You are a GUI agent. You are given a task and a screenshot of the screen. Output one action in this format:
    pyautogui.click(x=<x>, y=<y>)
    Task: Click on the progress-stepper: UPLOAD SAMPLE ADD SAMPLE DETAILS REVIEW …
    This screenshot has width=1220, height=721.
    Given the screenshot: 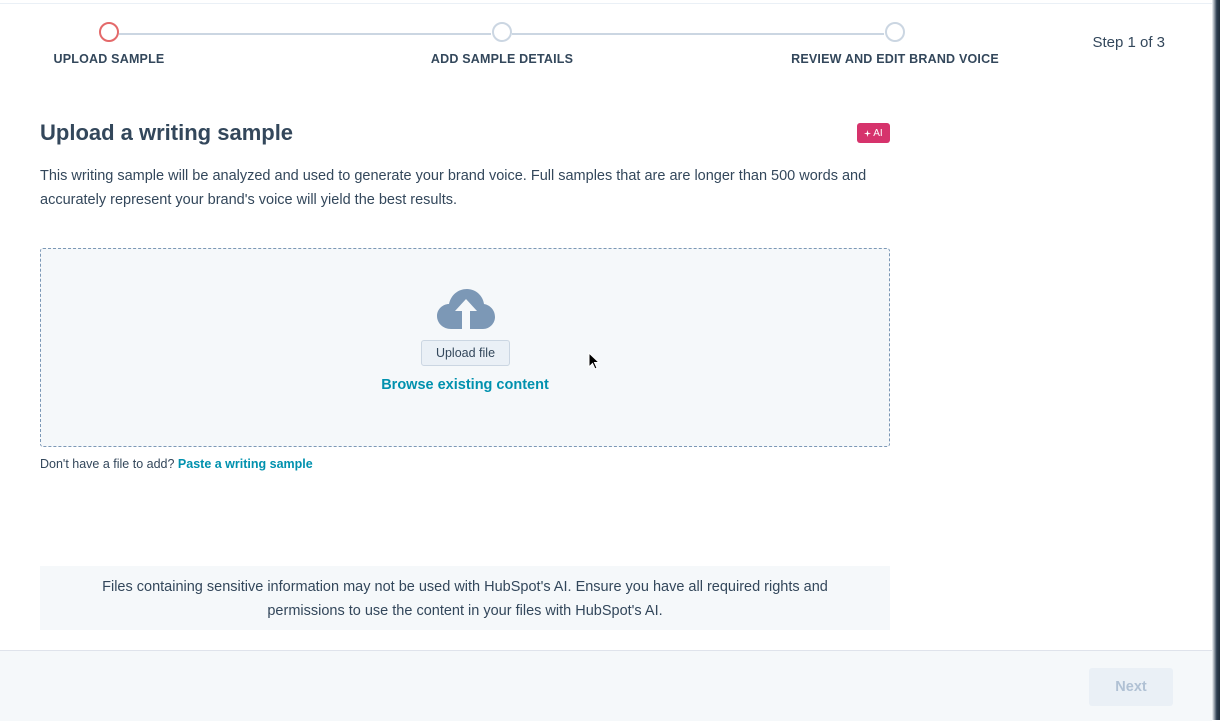 What is the action you would take?
    pyautogui.click(x=606, y=52)
    